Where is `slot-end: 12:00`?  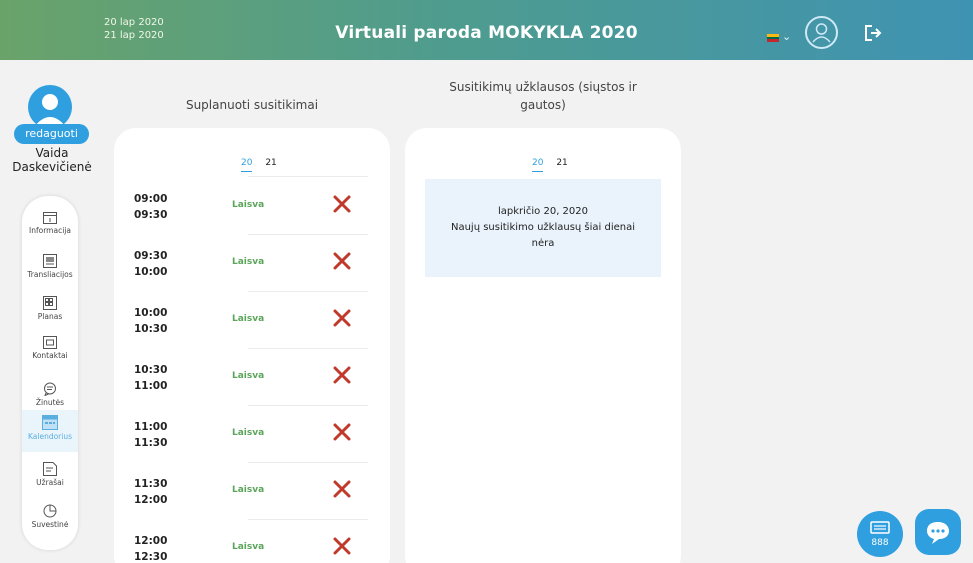
slot-end: 12:00 is located at coordinates (151, 500).